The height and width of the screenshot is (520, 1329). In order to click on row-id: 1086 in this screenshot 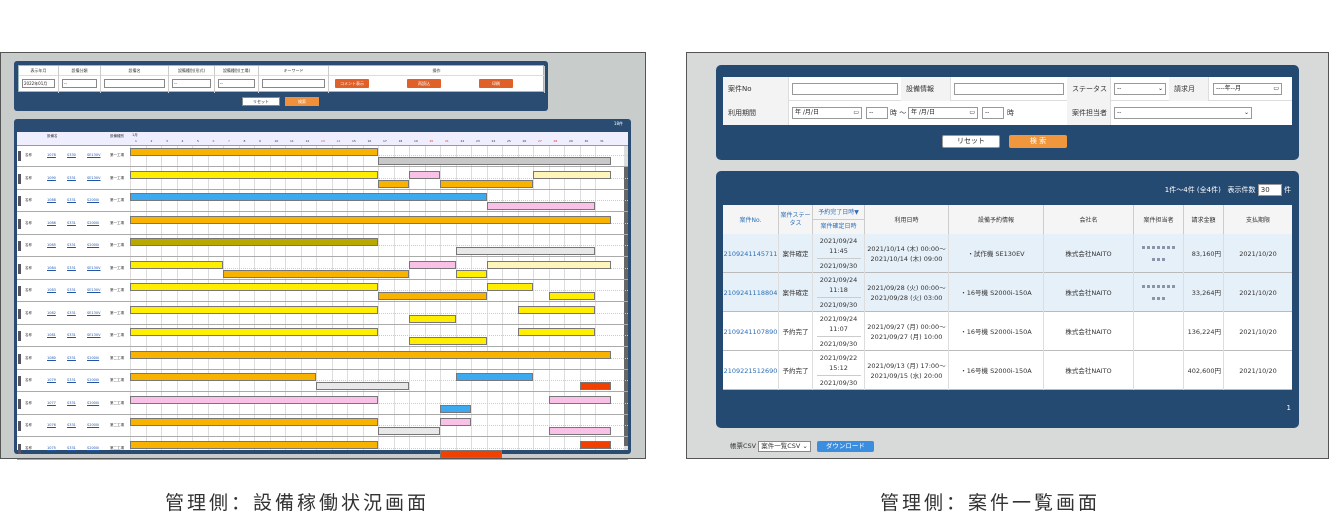, I will do `click(51, 223)`.